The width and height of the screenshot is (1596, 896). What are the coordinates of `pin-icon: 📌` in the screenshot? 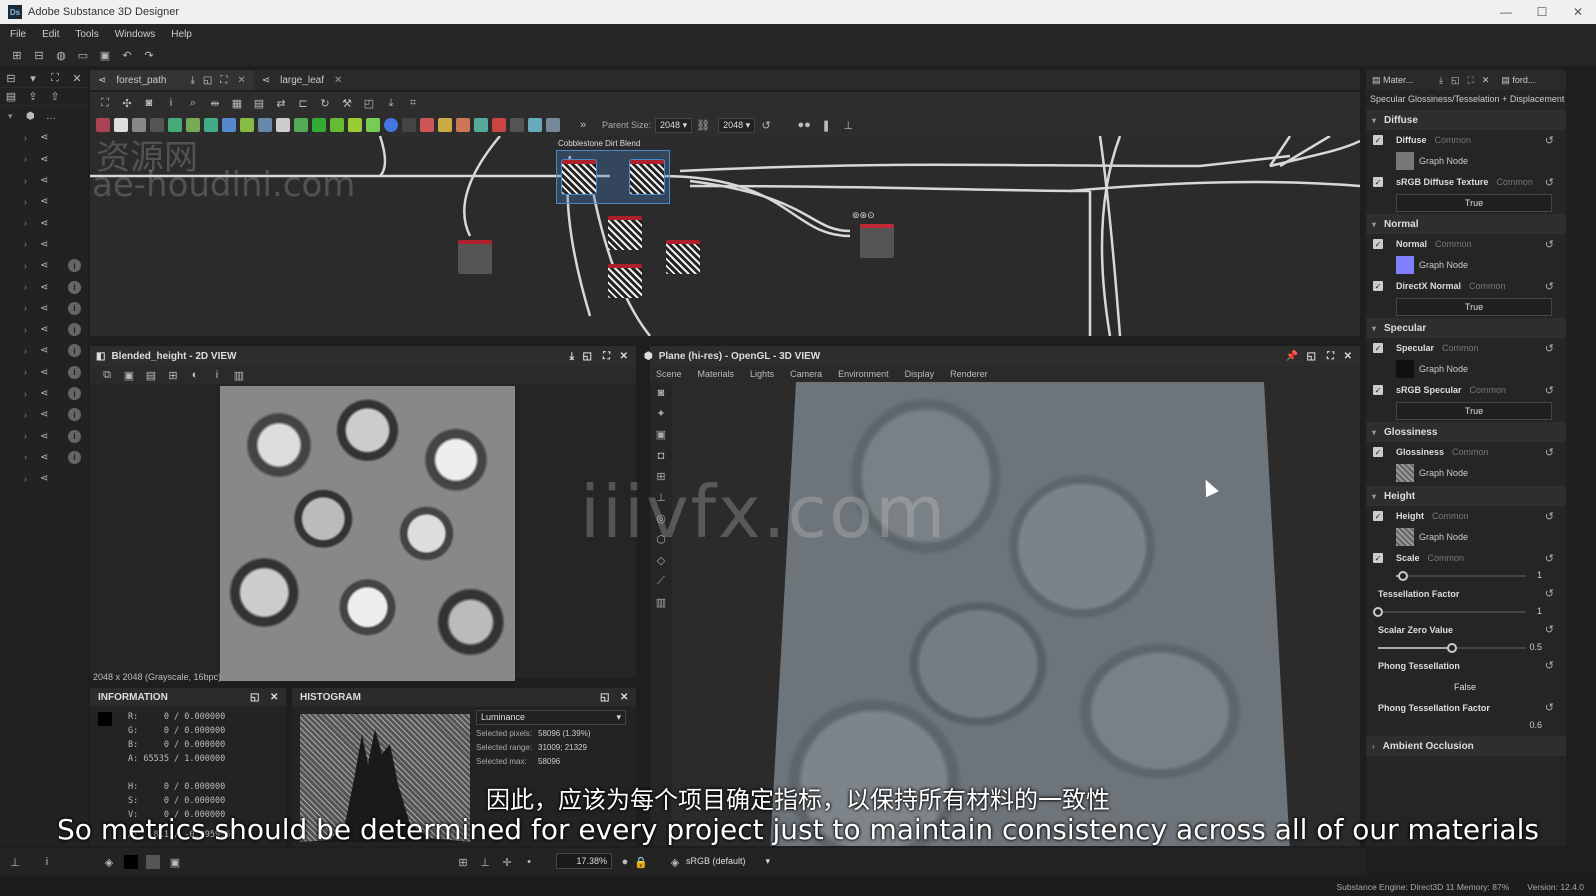 It's located at (1292, 356).